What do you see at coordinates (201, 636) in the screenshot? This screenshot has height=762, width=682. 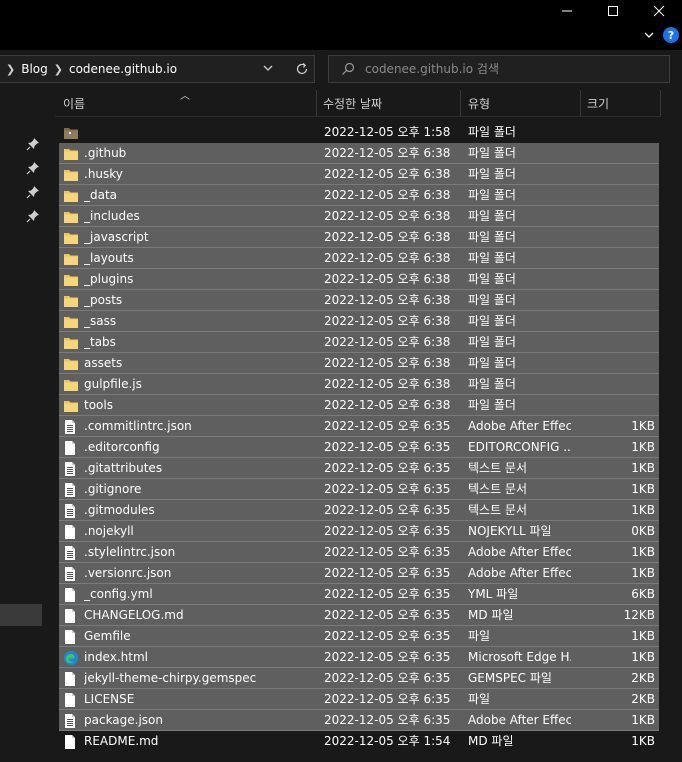 I see `file-name: Gemfile` at bounding box center [201, 636].